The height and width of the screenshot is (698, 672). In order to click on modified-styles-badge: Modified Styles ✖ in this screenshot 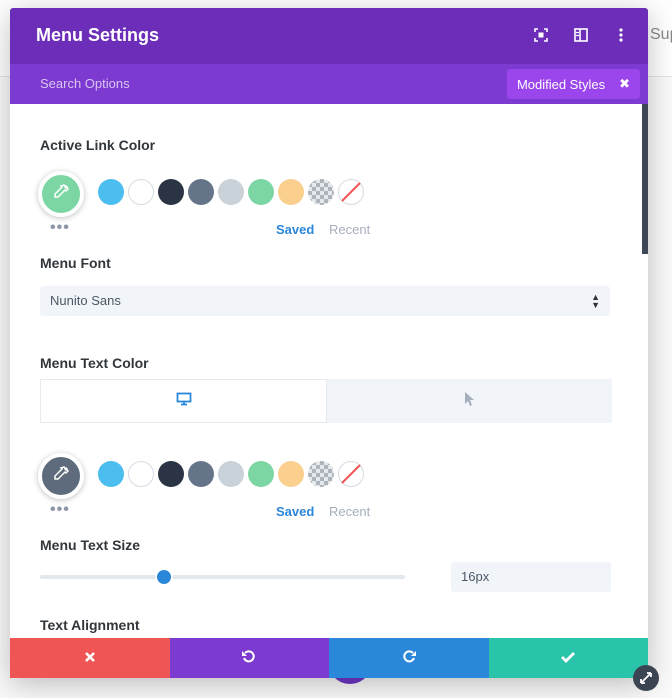, I will do `click(573, 84)`.